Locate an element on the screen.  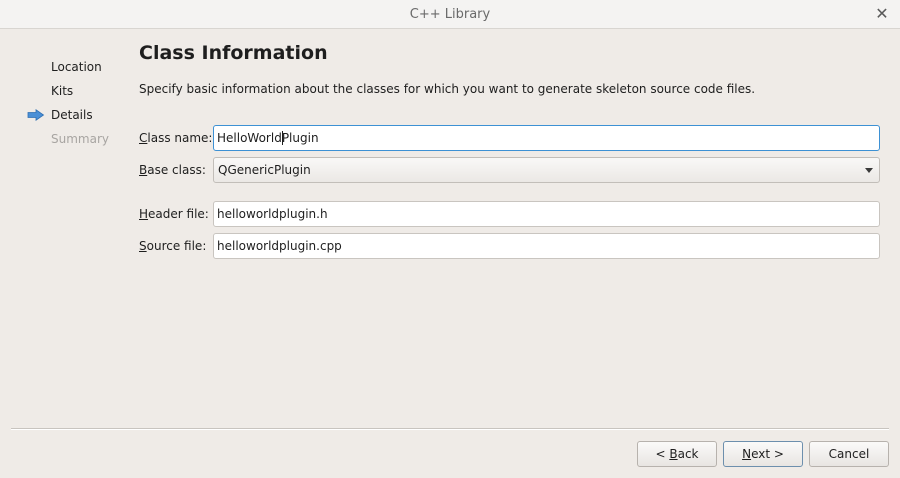
header-file-label: Header file: is located at coordinates (174, 214).